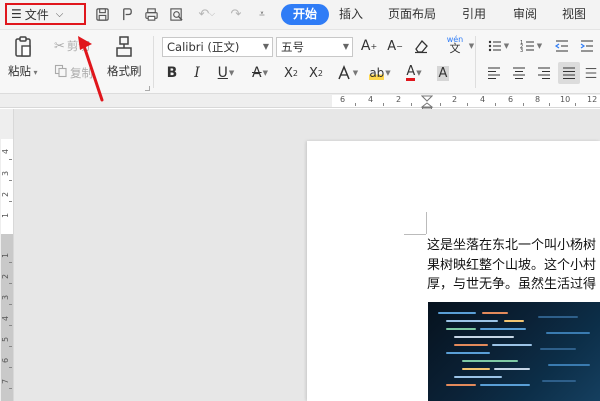 The image size is (600, 401). I want to click on underline-icon: U ▼, so click(226, 73).